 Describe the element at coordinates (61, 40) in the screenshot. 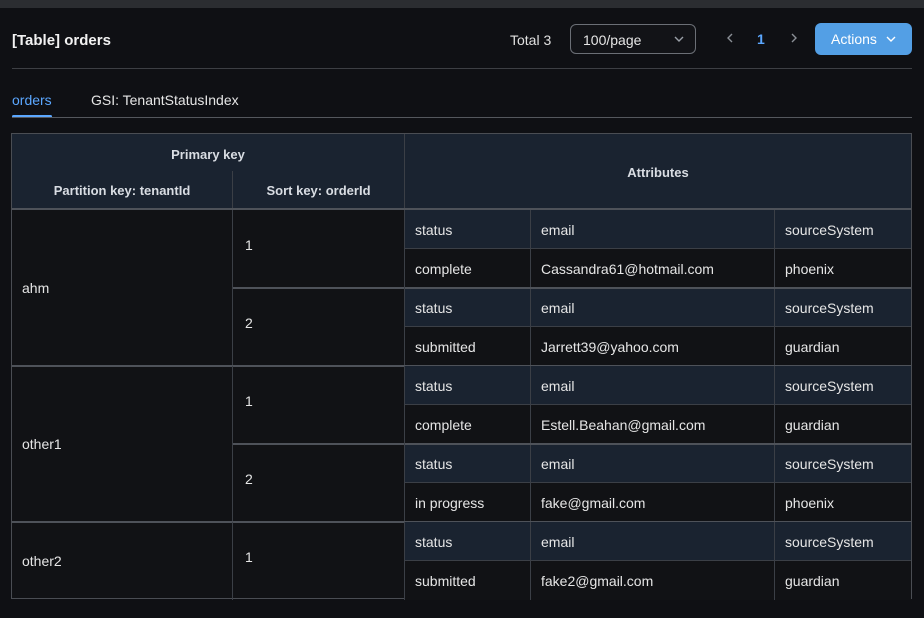

I see `page-title: [Table] orders` at that location.